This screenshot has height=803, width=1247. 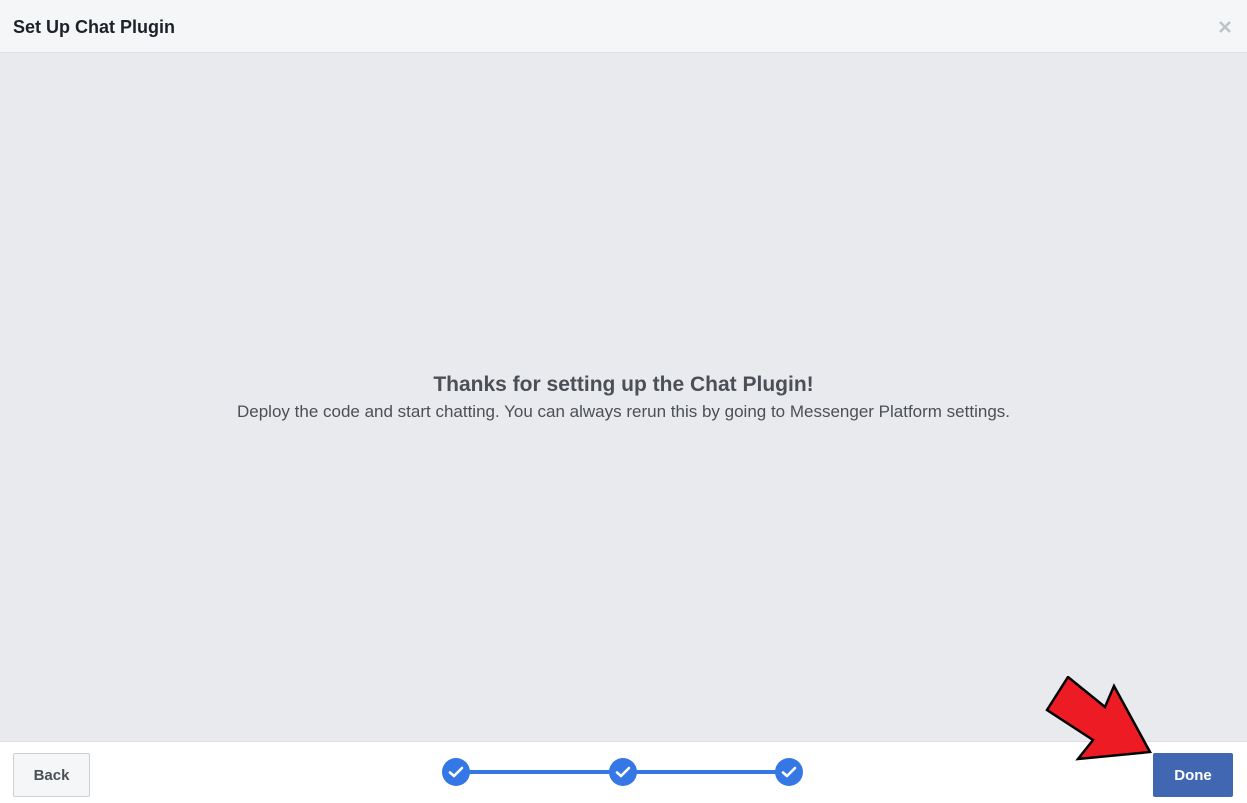 I want to click on step-2-complete, so click(x=623, y=772).